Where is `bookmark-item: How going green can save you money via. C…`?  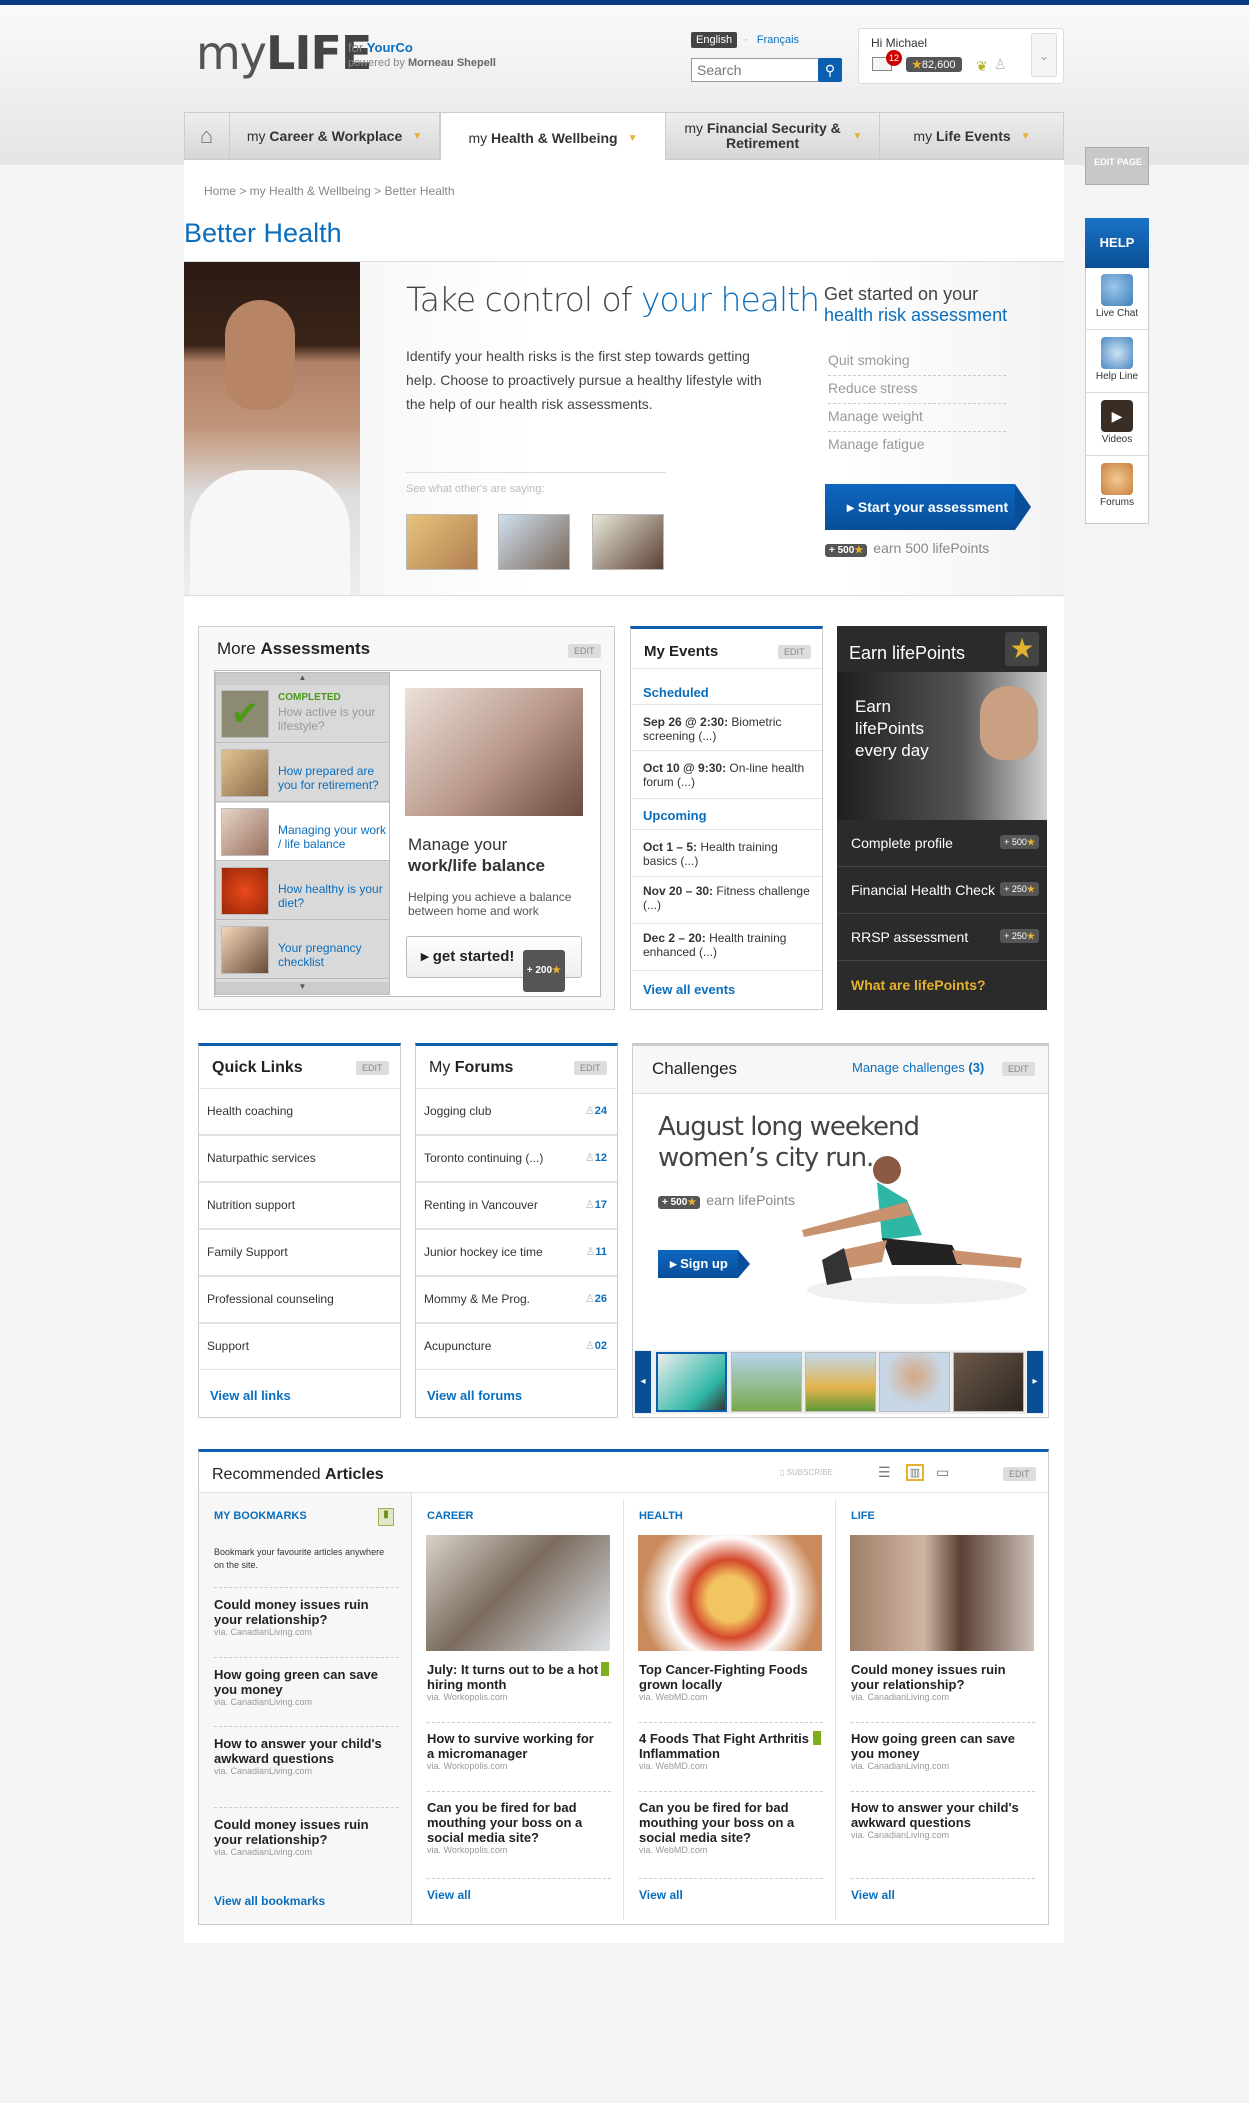 bookmark-item: How going green can save you money via. C… is located at coordinates (306, 1687).